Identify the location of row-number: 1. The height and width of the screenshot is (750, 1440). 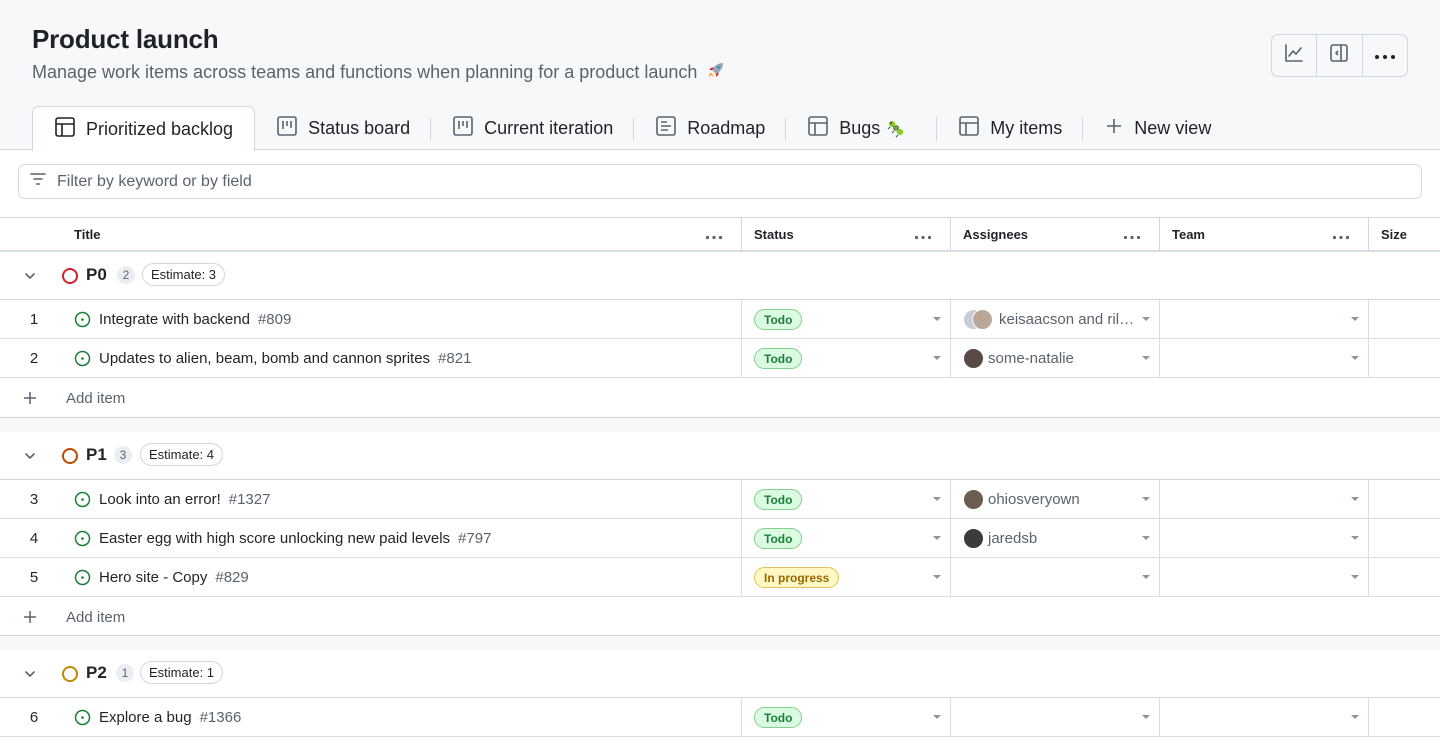
(34, 319).